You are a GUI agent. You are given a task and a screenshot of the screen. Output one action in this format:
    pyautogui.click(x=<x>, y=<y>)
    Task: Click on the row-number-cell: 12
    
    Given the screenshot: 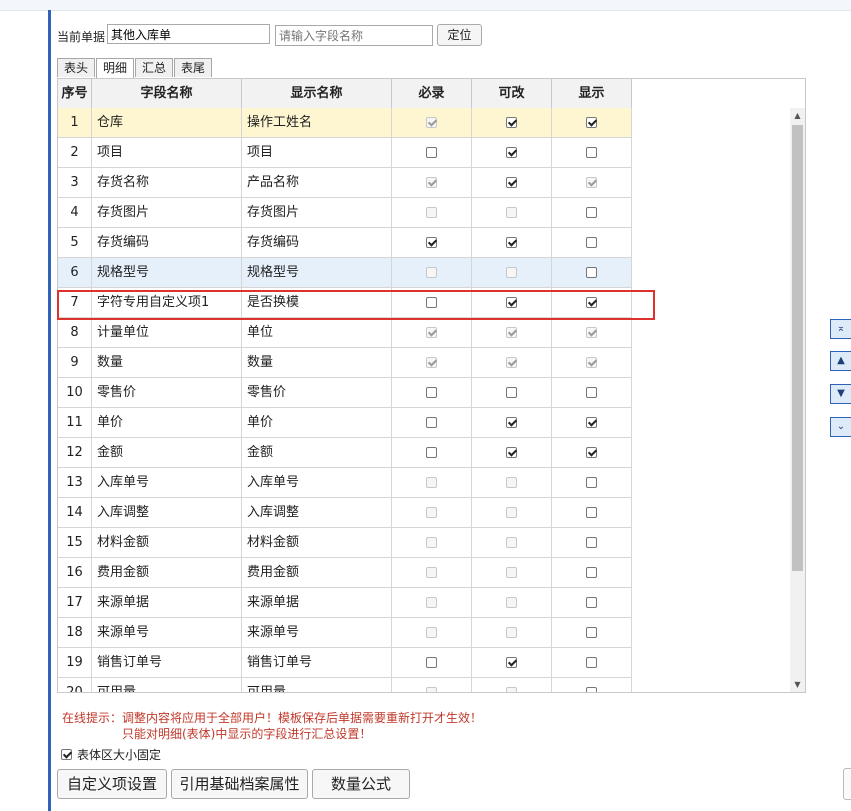 What is the action you would take?
    pyautogui.click(x=75, y=452)
    